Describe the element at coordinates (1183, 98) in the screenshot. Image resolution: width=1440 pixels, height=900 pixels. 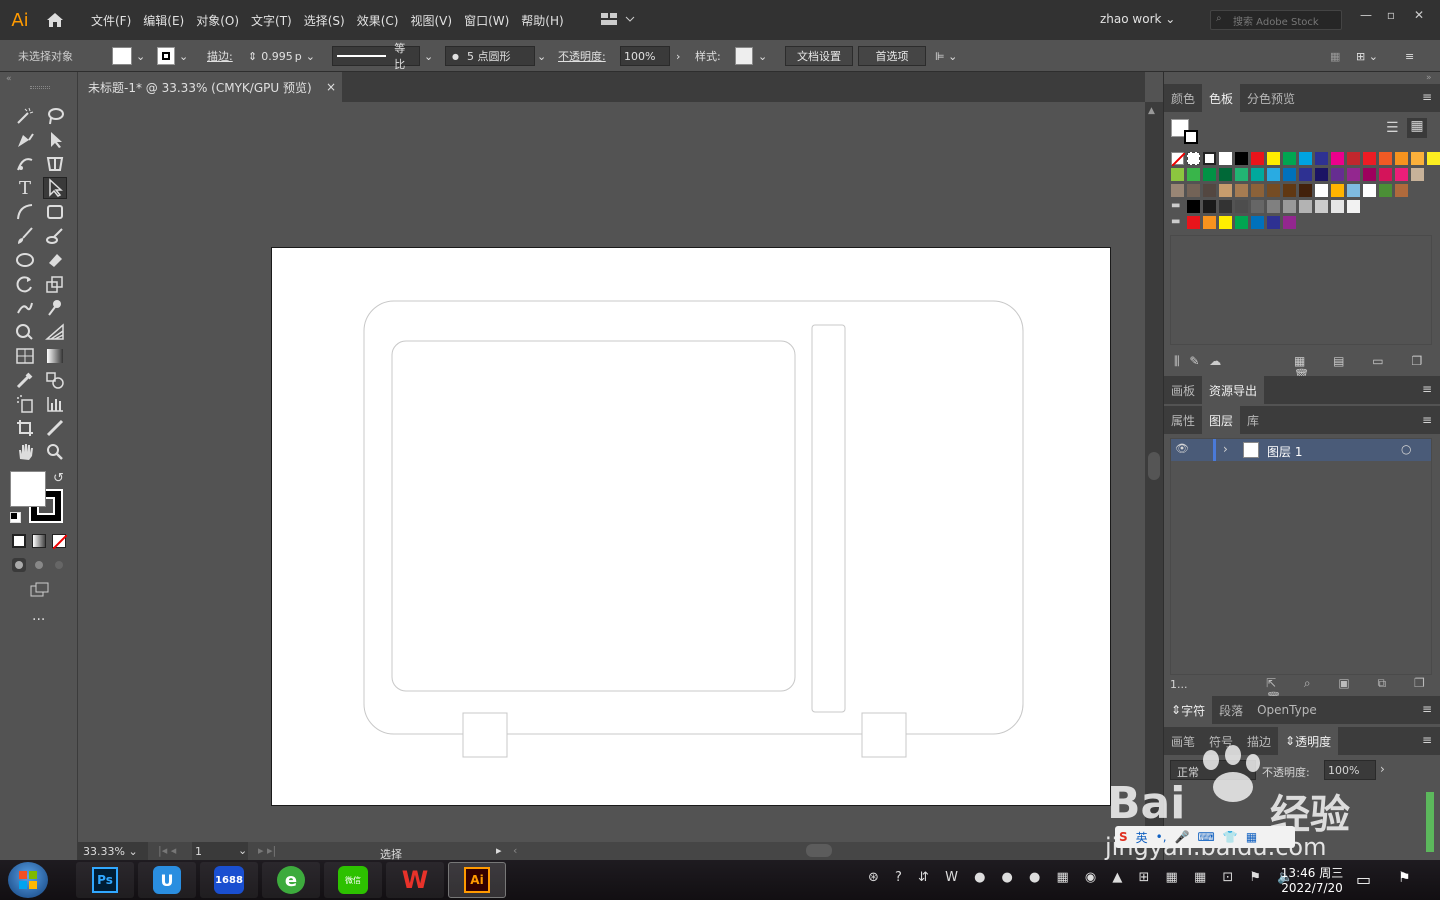
I see `tab-color: 颜色` at that location.